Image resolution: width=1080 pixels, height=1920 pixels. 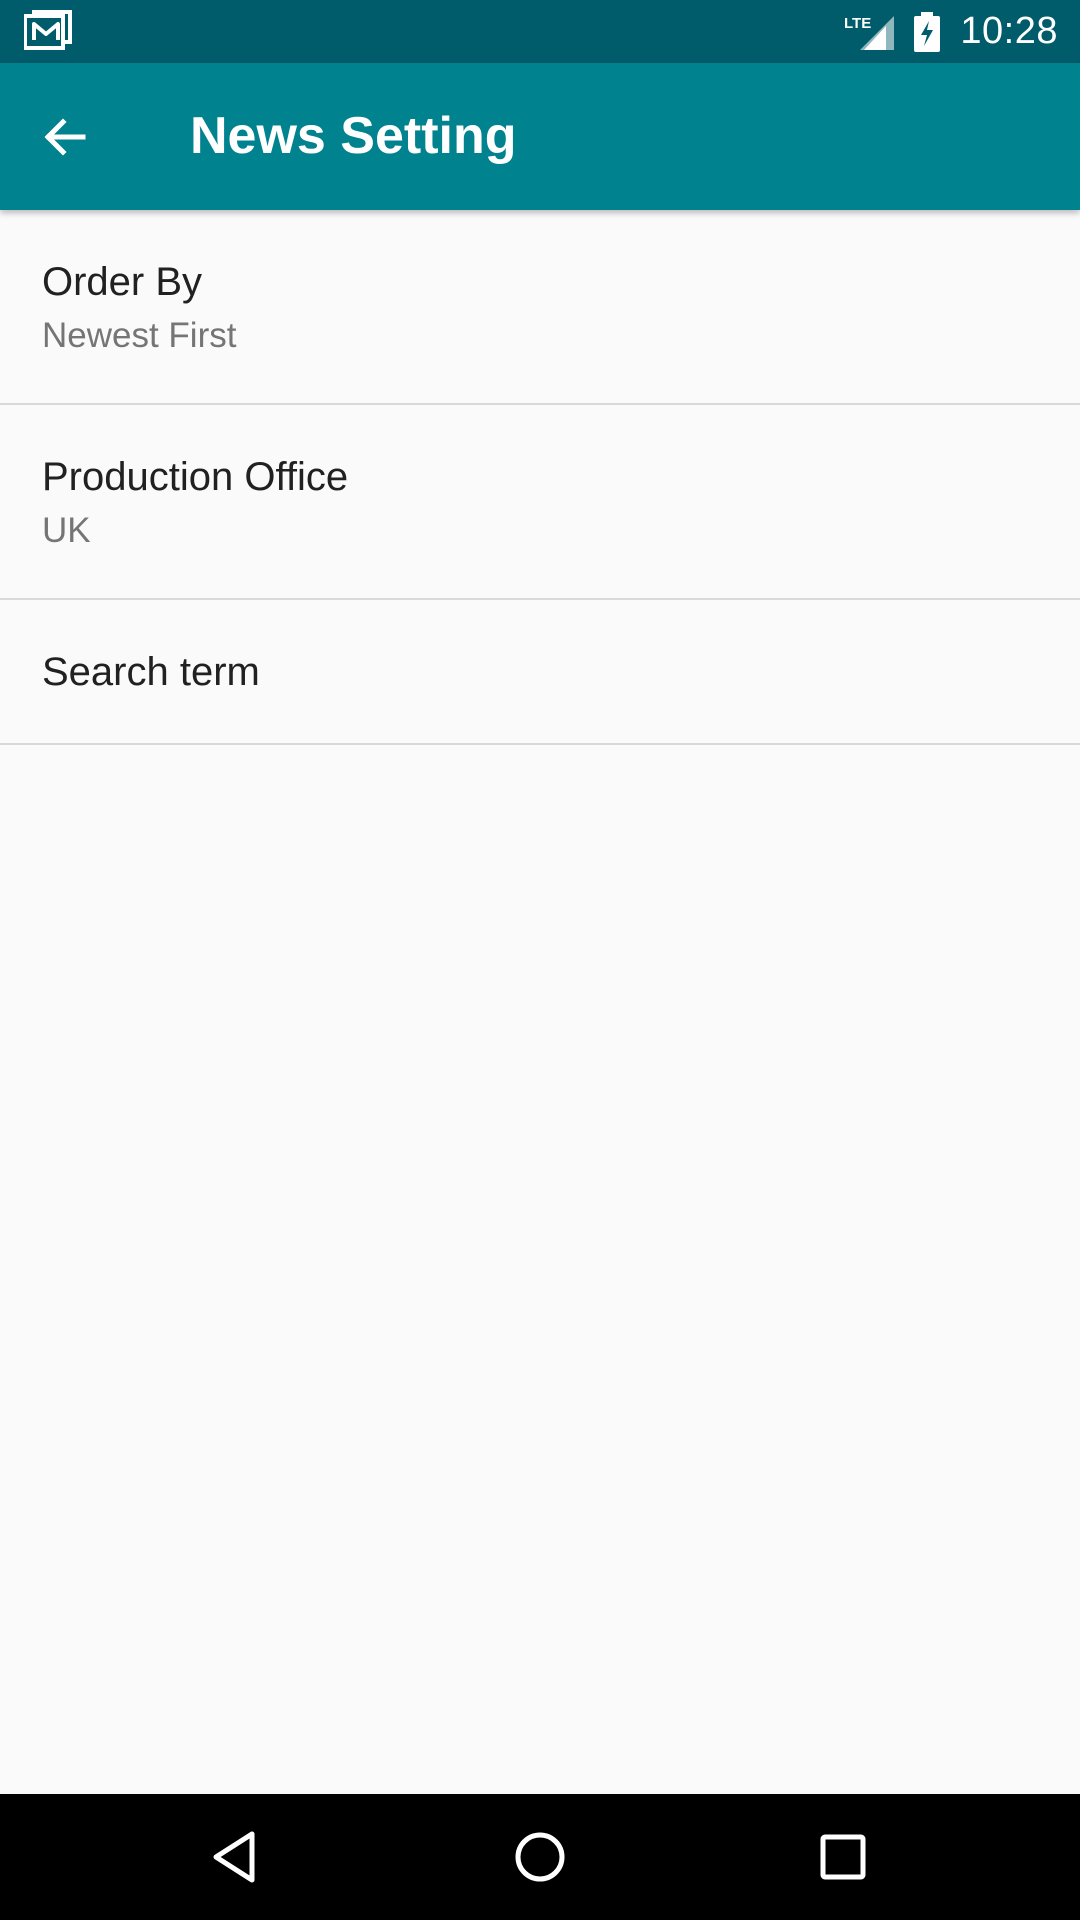 I want to click on circle-home-icon, so click(x=540, y=1857).